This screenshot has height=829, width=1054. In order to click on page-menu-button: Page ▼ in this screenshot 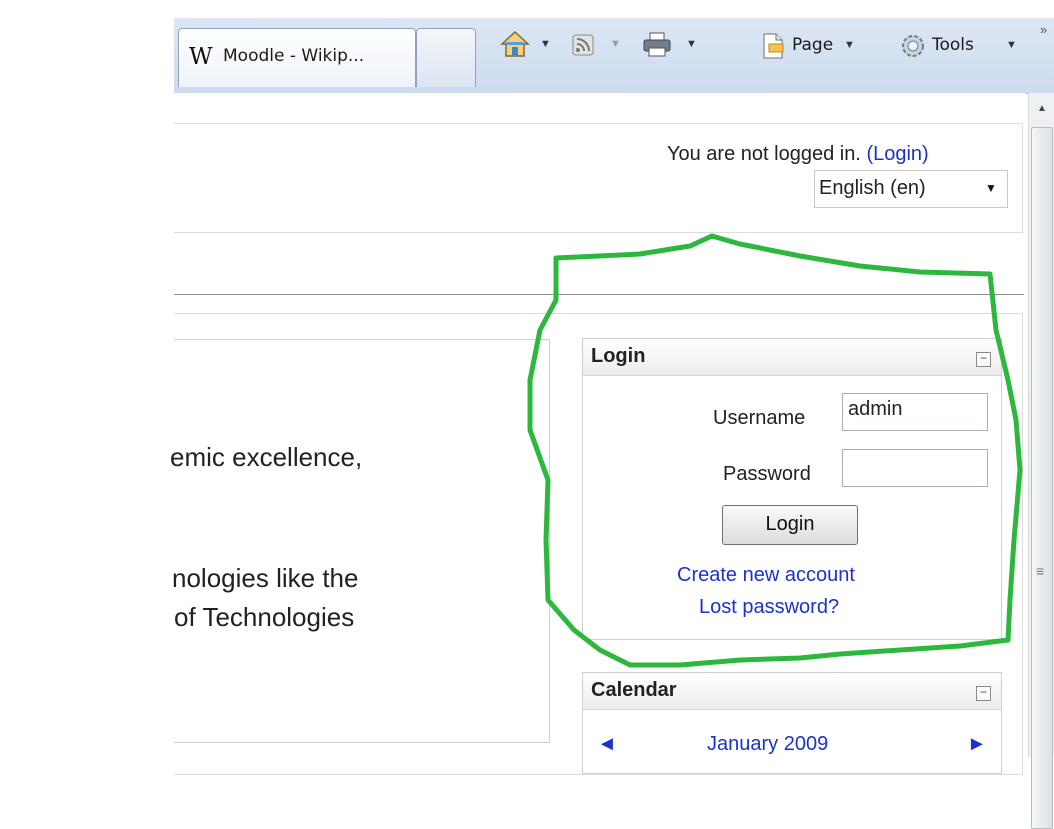, I will do `click(827, 47)`.